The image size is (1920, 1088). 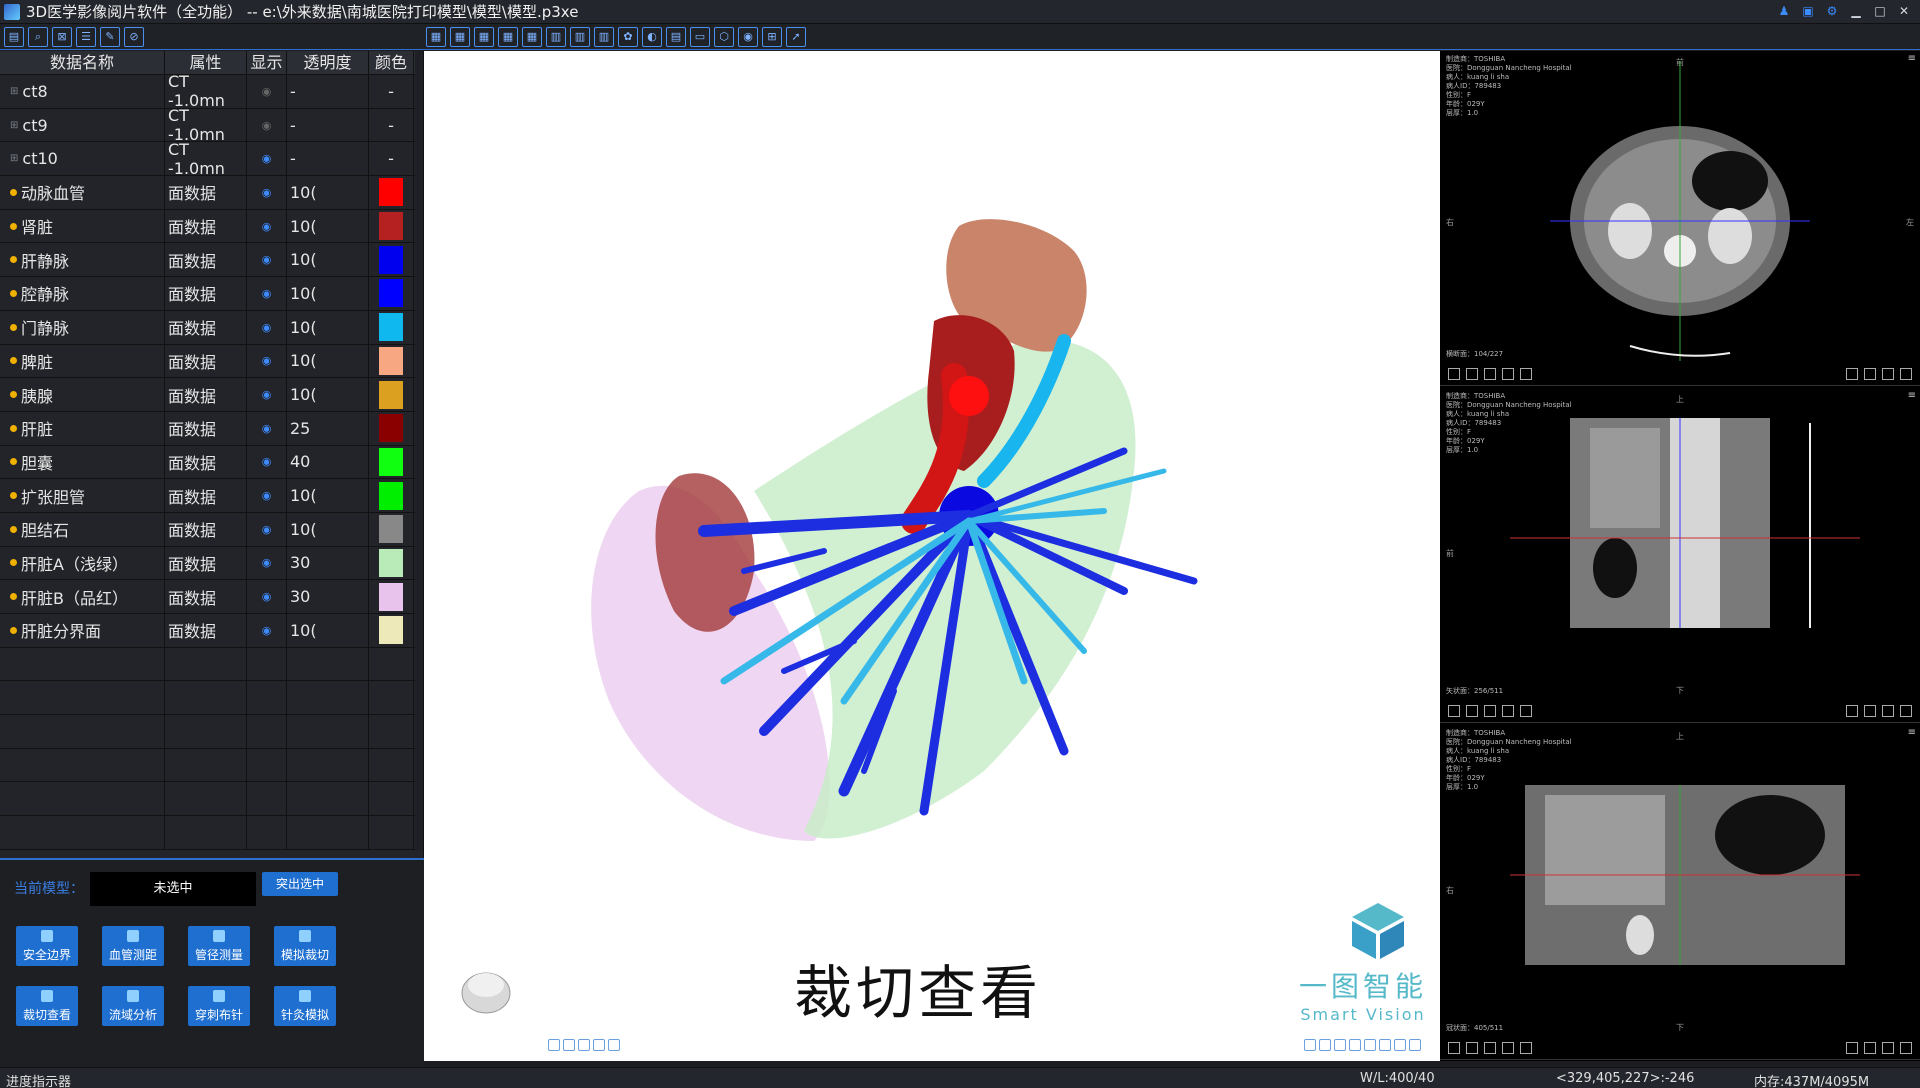 I want to click on row-name-cell: 胆结石, so click(x=82, y=529).